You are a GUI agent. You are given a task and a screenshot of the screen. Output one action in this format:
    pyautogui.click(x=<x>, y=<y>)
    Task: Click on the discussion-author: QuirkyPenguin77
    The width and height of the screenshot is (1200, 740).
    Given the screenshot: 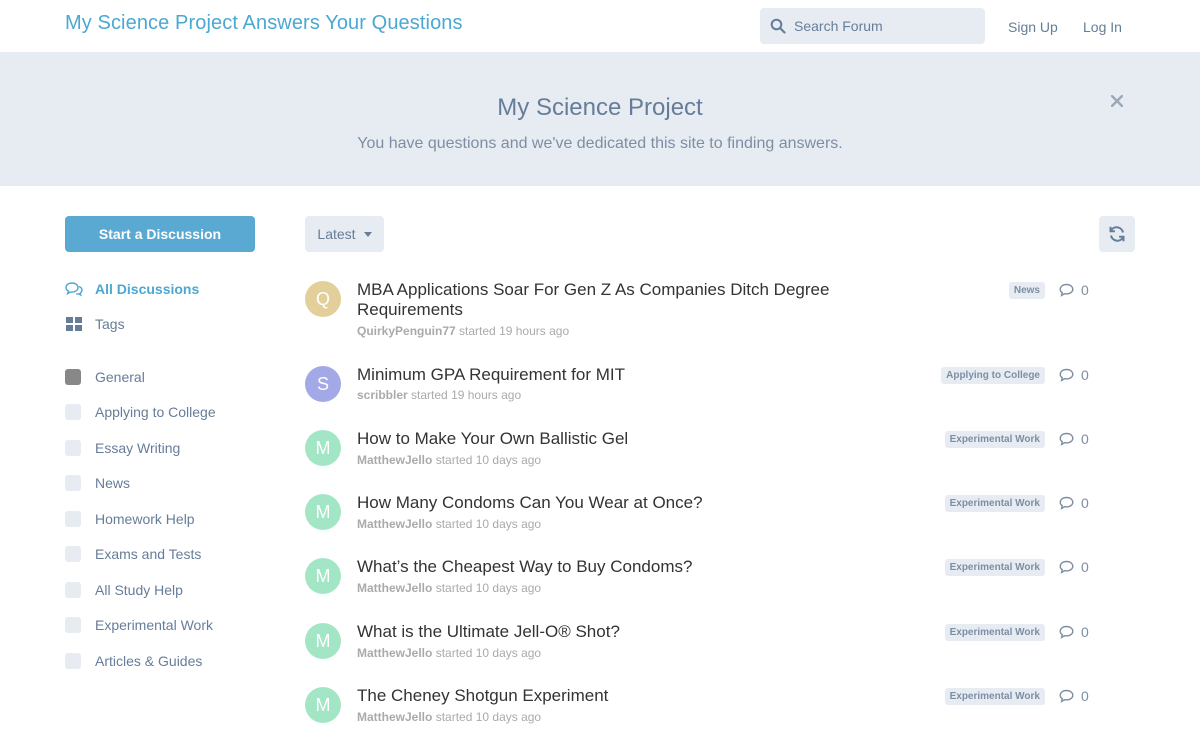 What is the action you would take?
    pyautogui.click(x=406, y=331)
    